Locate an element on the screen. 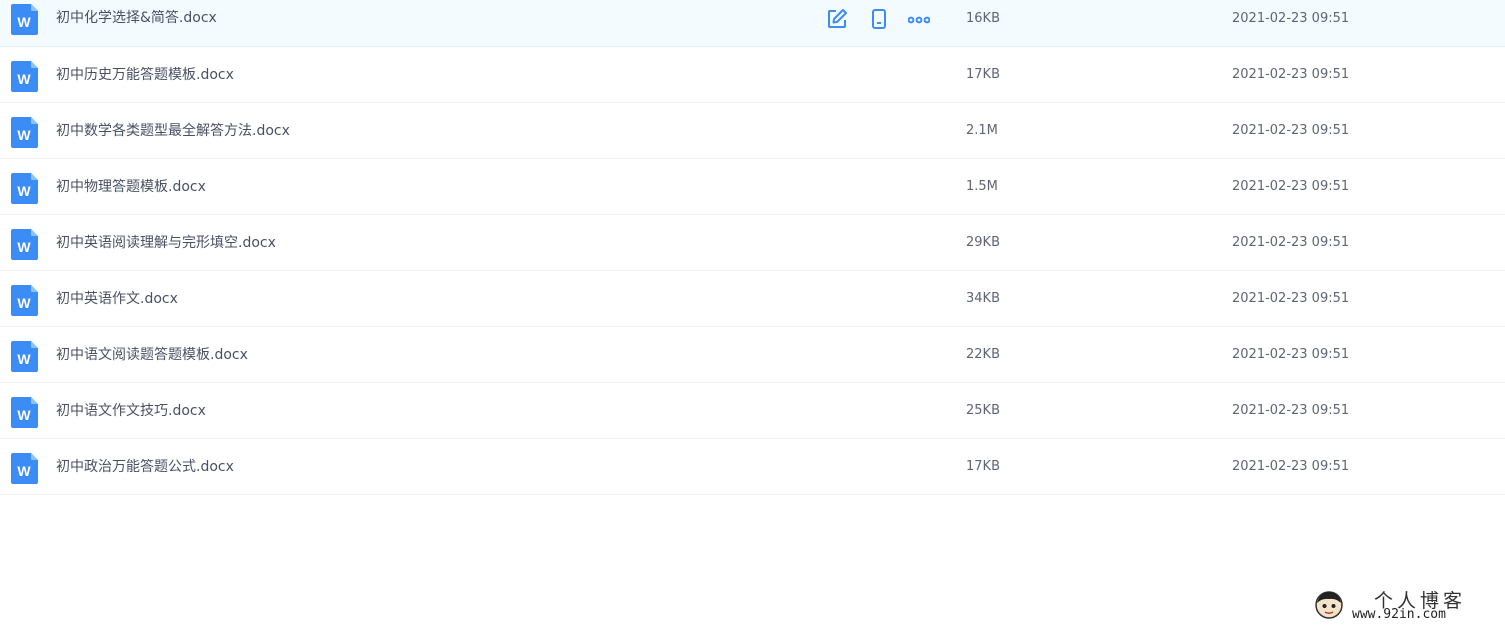 The width and height of the screenshot is (1505, 627). file-row: W 初中英语作文.docx 34KB 2021-02-23 09:51 is located at coordinates (752, 299).